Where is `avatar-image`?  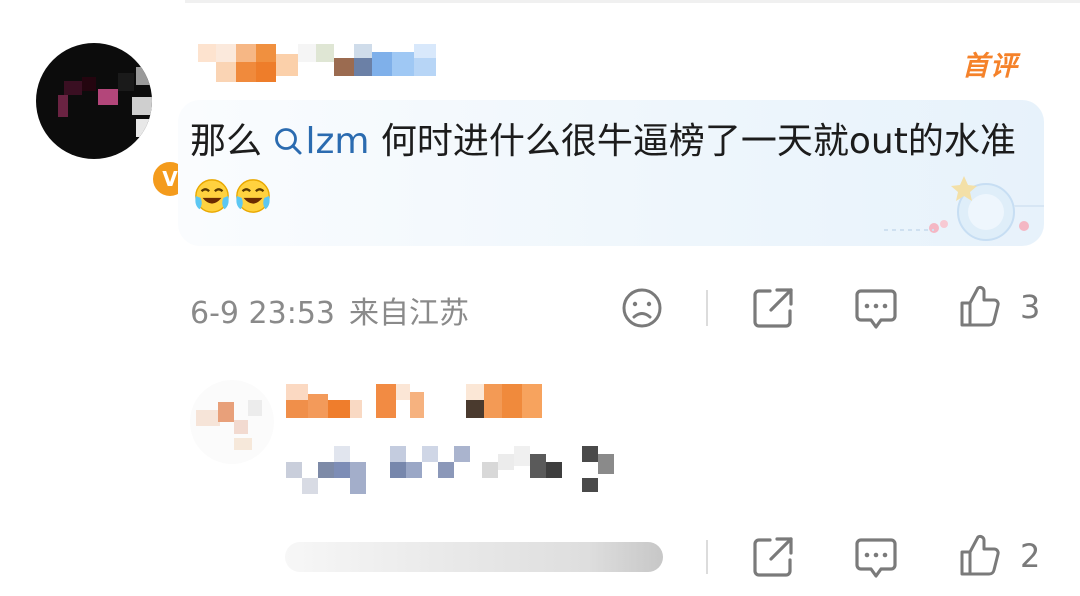
avatar-image is located at coordinates (94, 101).